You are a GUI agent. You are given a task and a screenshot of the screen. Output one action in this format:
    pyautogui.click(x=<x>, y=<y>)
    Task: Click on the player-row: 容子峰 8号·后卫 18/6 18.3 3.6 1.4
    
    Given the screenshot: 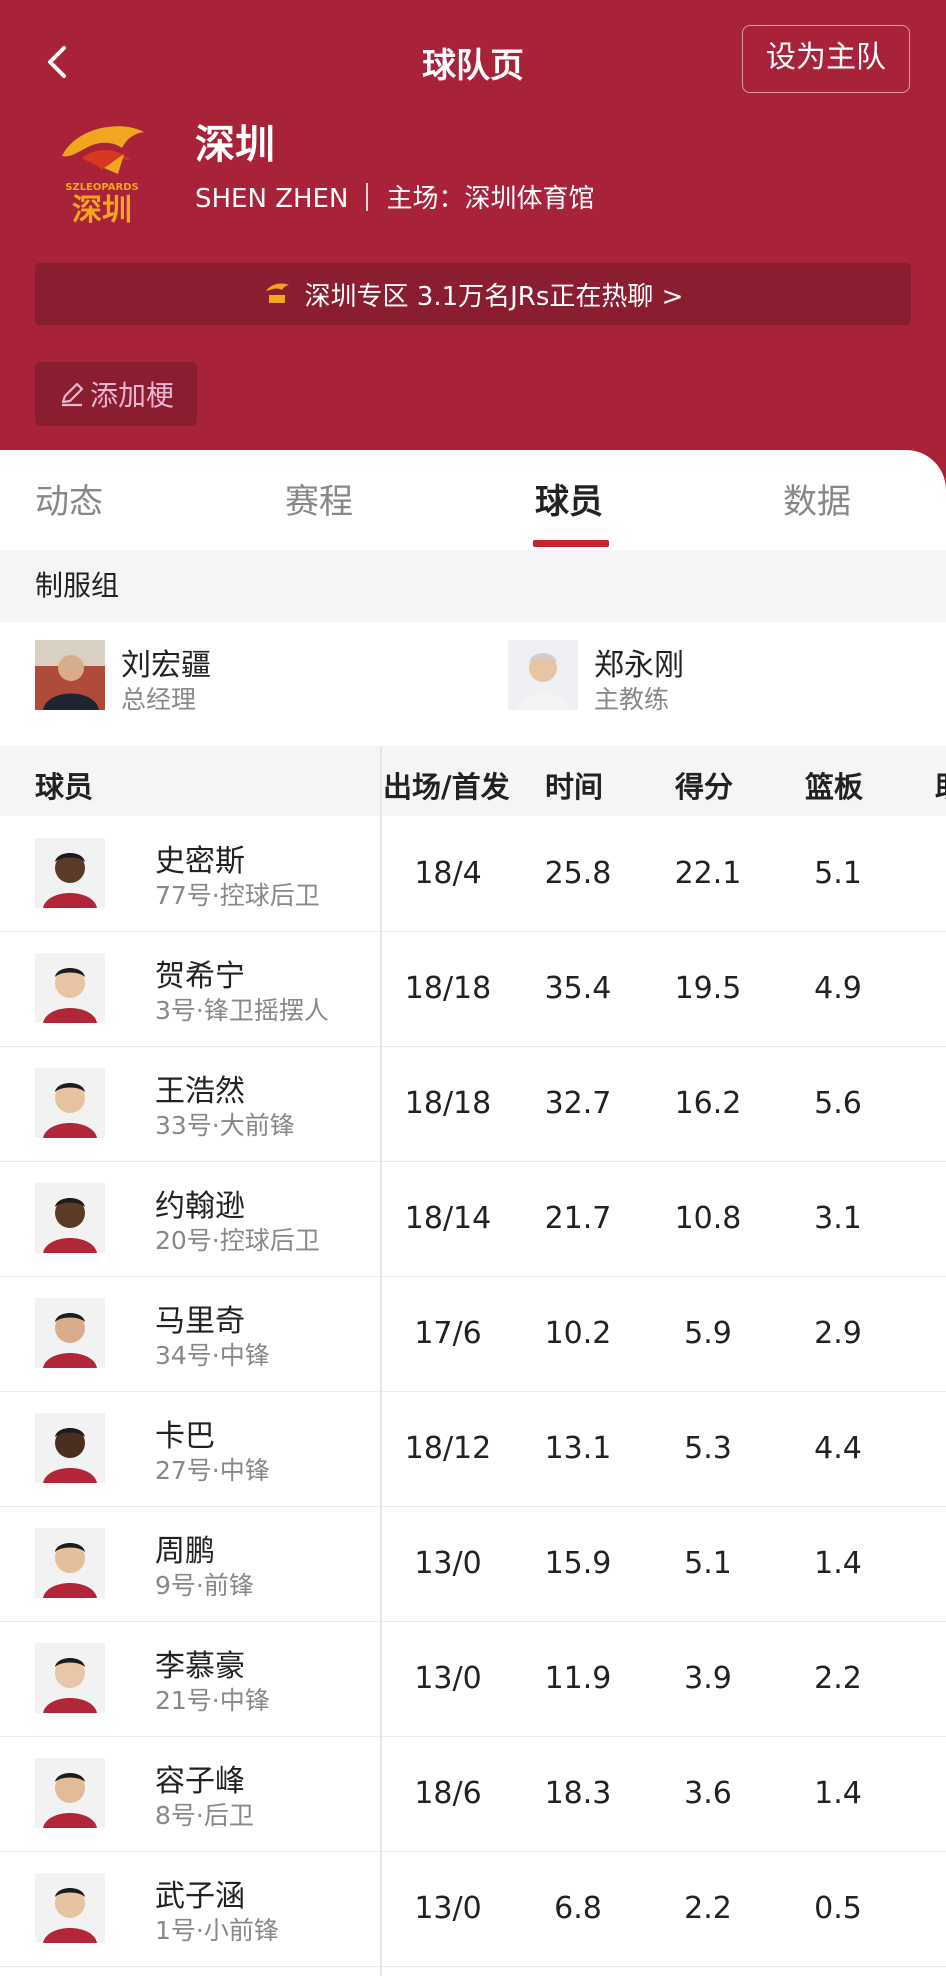 What is the action you would take?
    pyautogui.click(x=473, y=1794)
    